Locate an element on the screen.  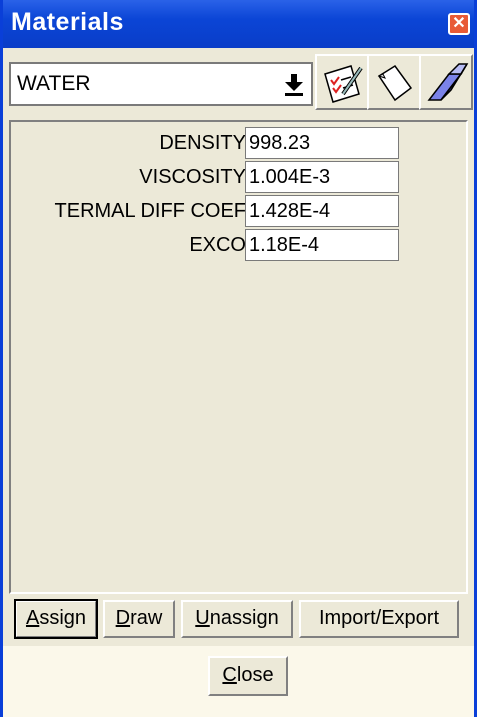
draw-button: Draw is located at coordinates (139, 619).